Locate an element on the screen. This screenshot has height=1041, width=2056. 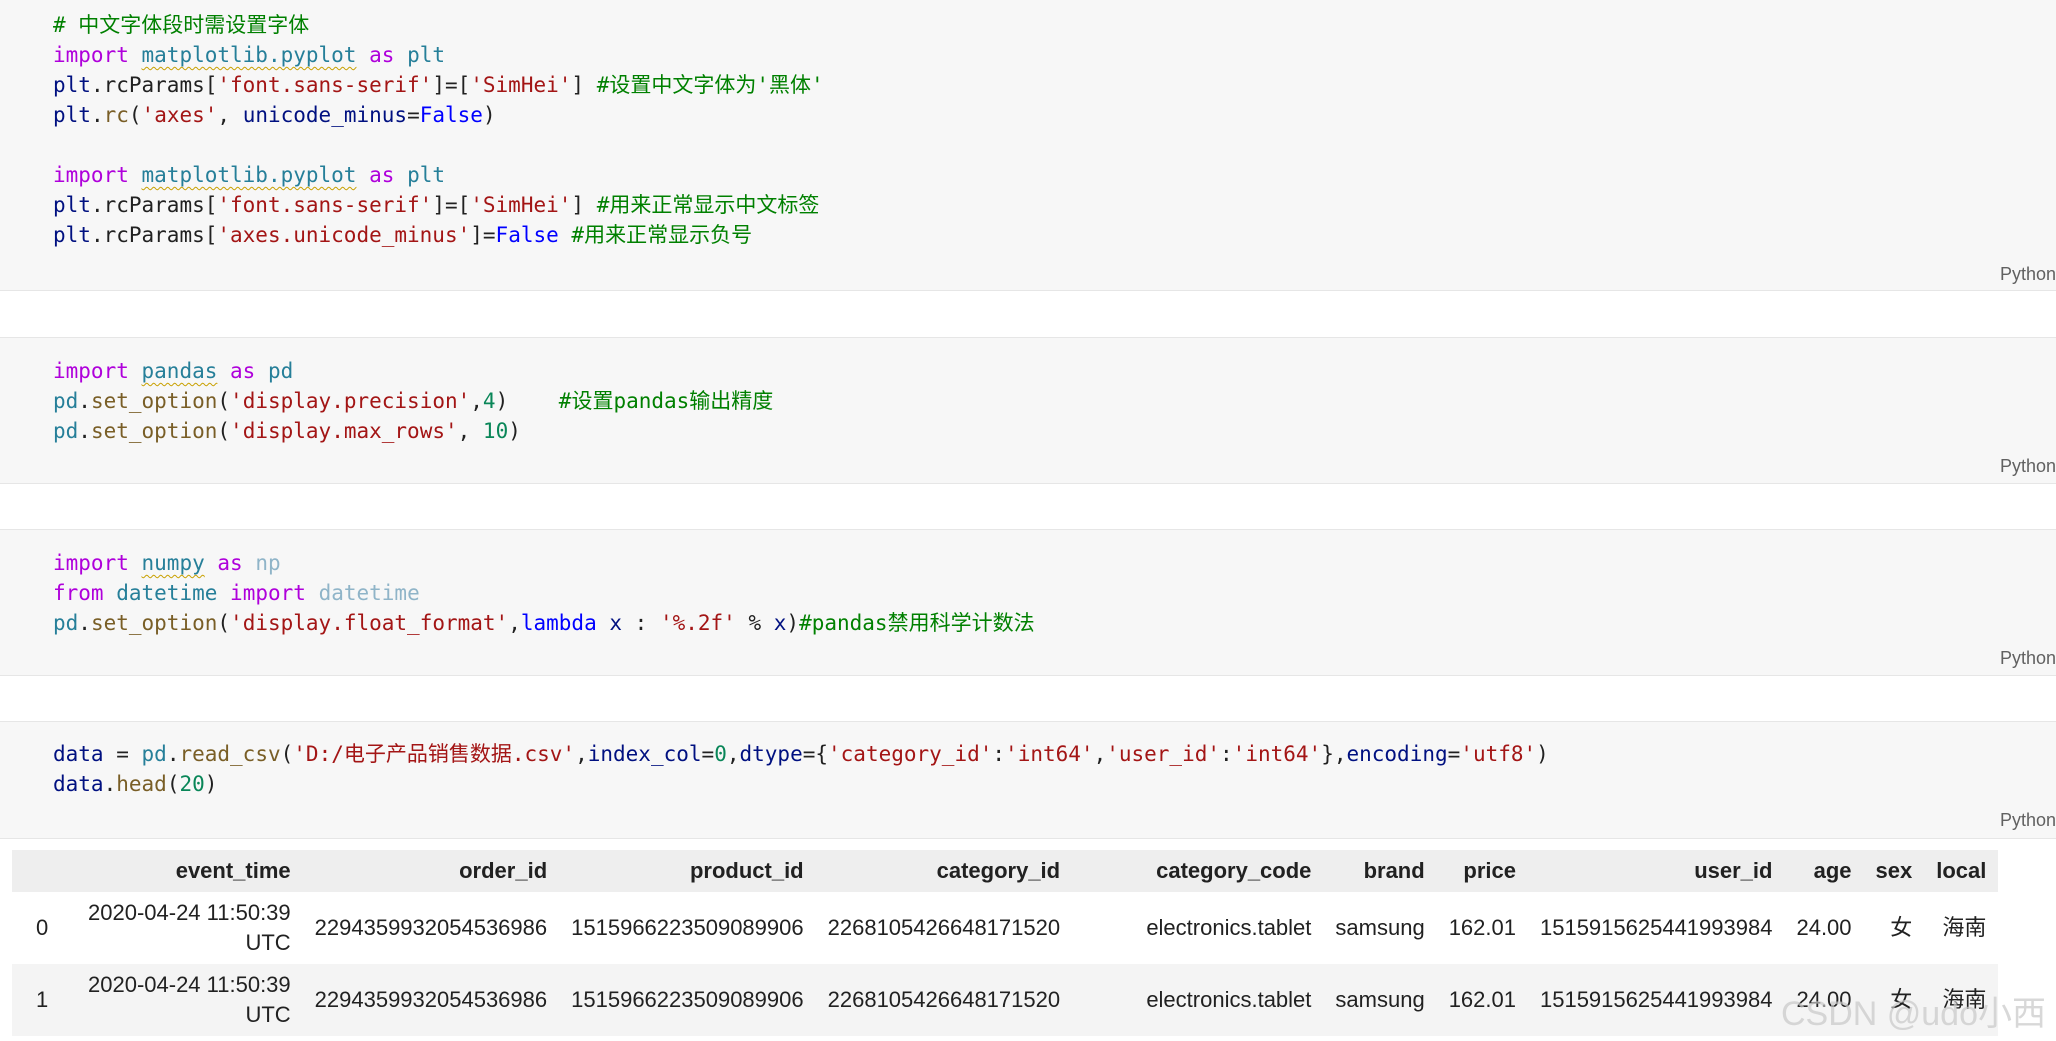
cell-age: 24.00 is located at coordinates (1824, 1000).